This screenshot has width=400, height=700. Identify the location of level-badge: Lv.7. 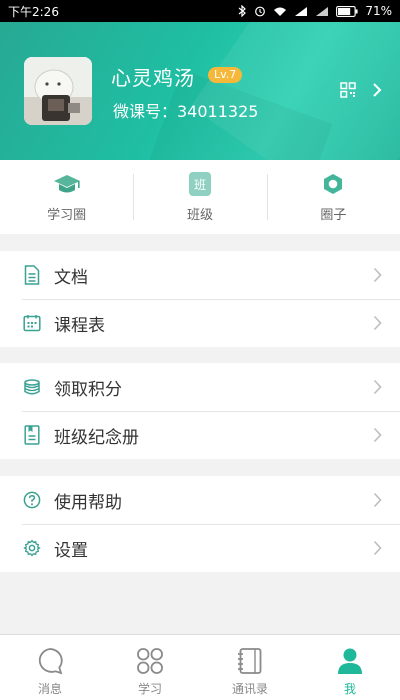
(225, 75).